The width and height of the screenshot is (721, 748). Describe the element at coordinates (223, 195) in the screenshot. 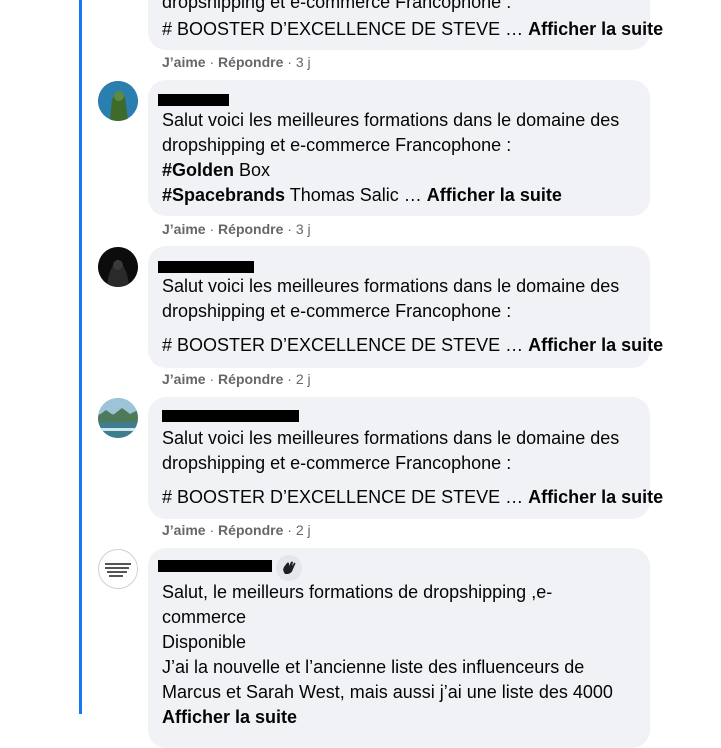

I see `hashtag-link: #Spacebrands` at that location.